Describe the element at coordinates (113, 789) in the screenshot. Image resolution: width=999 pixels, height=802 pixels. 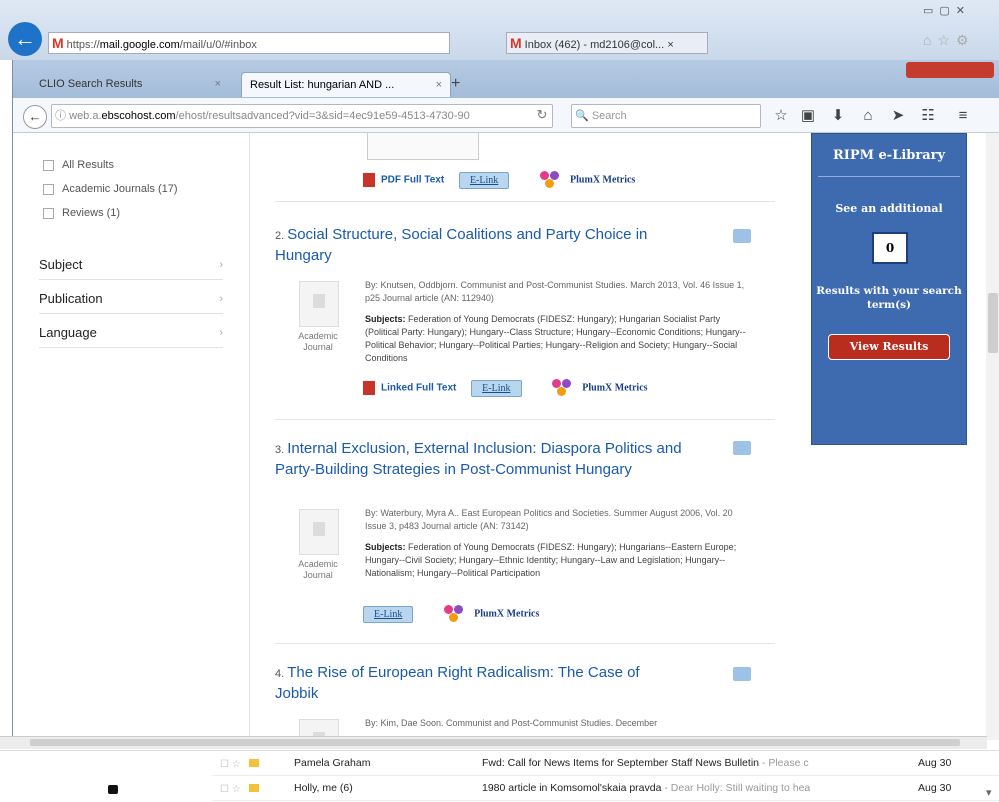
I see `chat-icon` at that location.